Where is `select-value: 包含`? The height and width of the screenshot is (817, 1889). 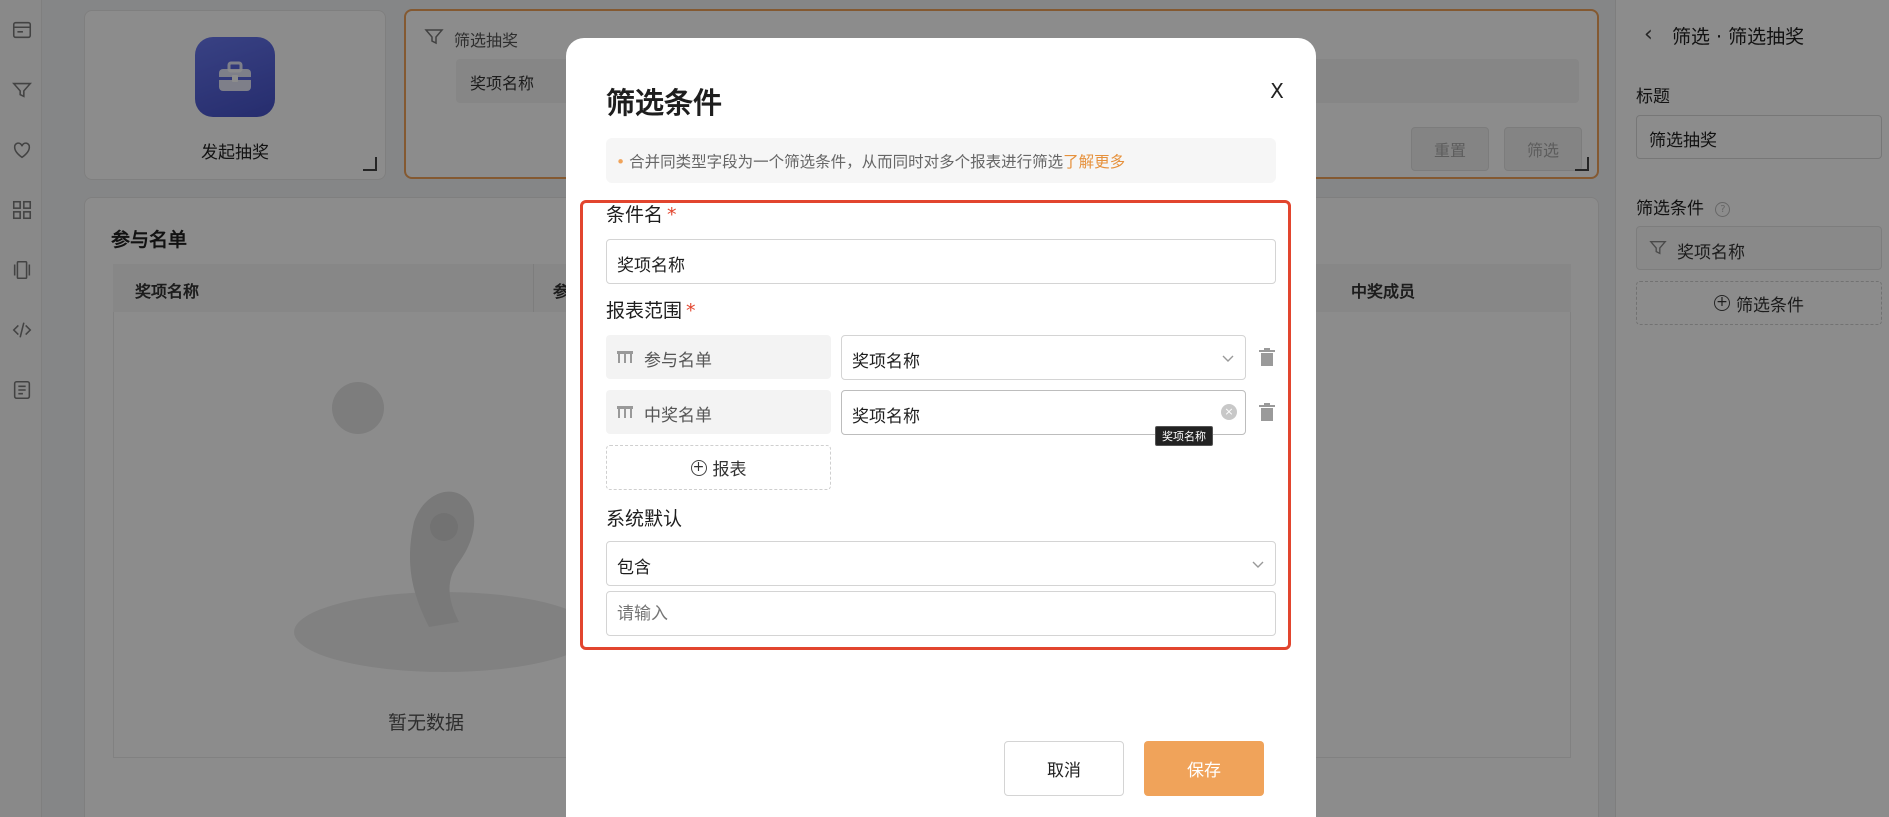 select-value: 包含 is located at coordinates (634, 568).